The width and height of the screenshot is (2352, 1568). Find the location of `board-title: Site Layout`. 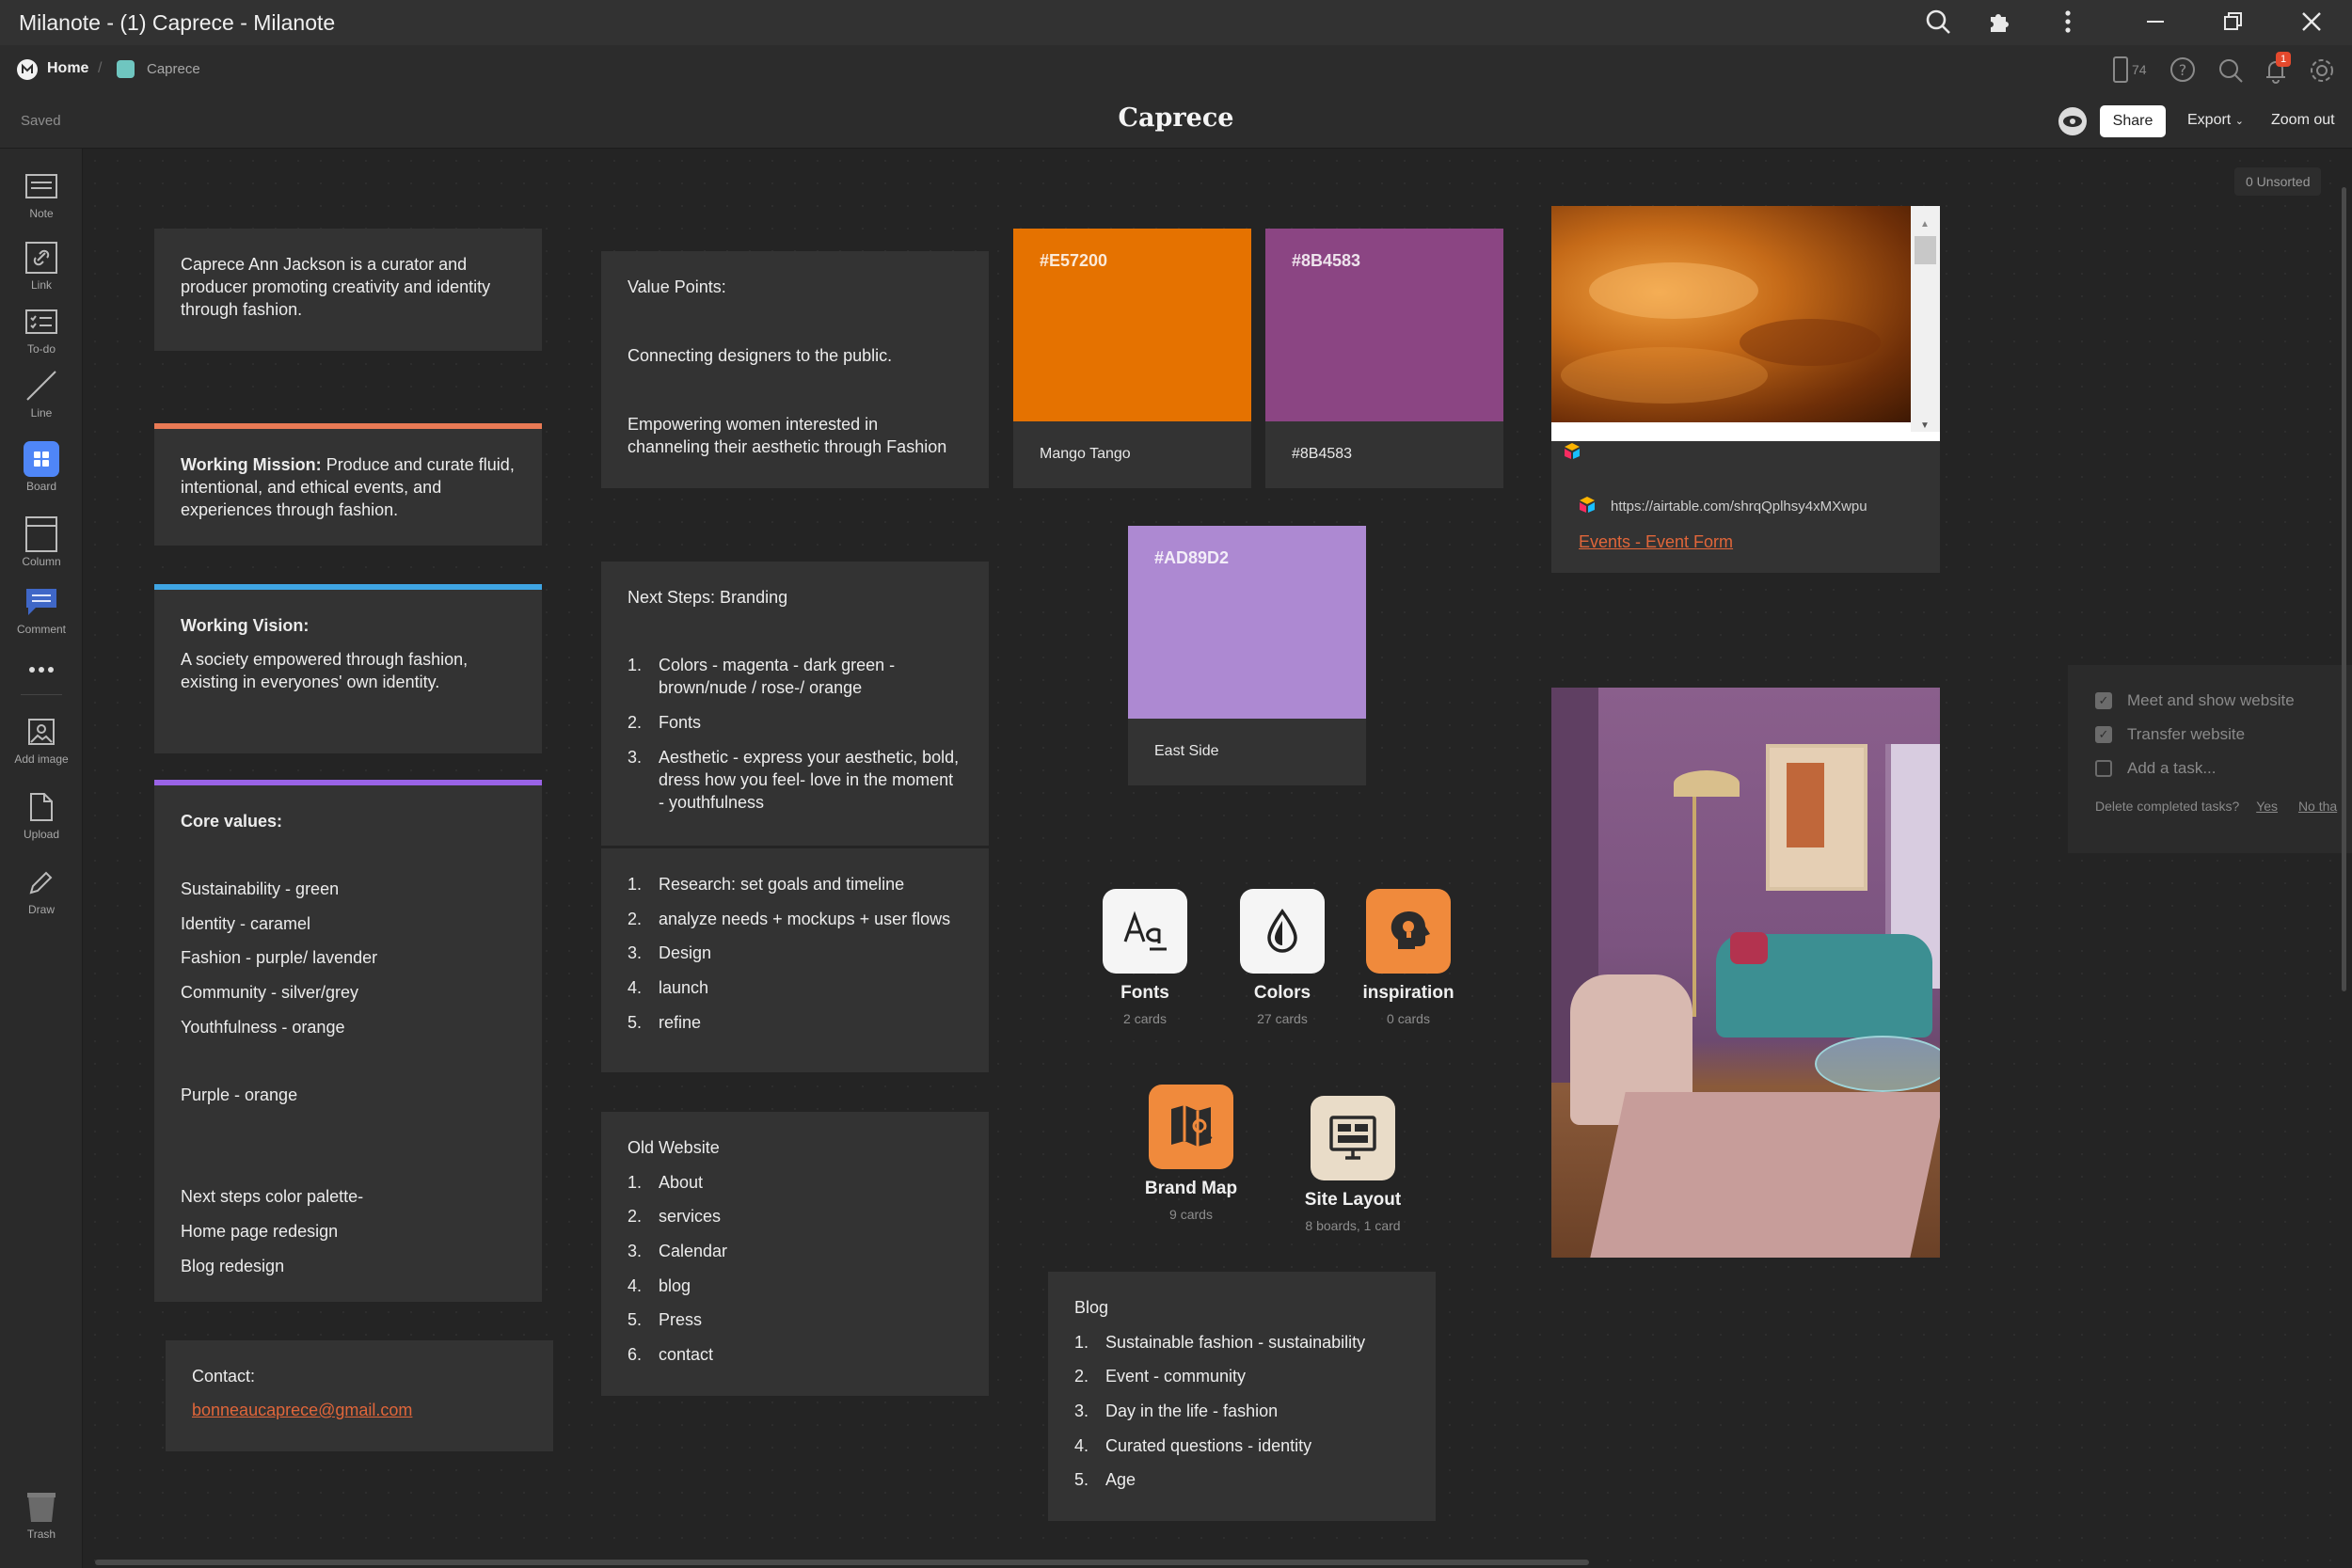

board-title: Site Layout is located at coordinates (1353, 1200).